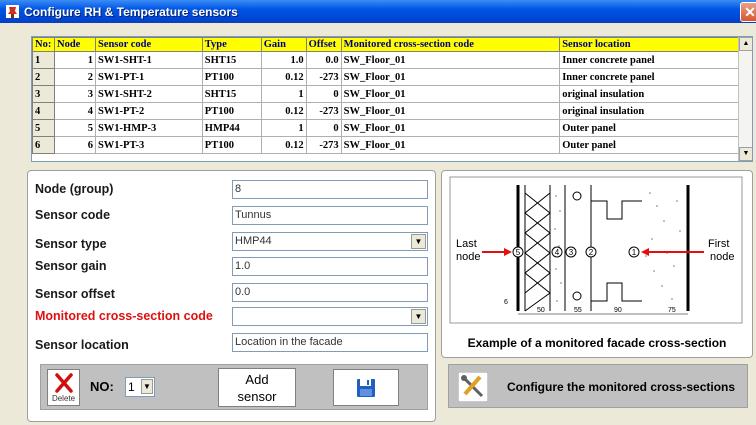 The image size is (756, 425). I want to click on sensor-type-label: Sensor type, so click(71, 244).